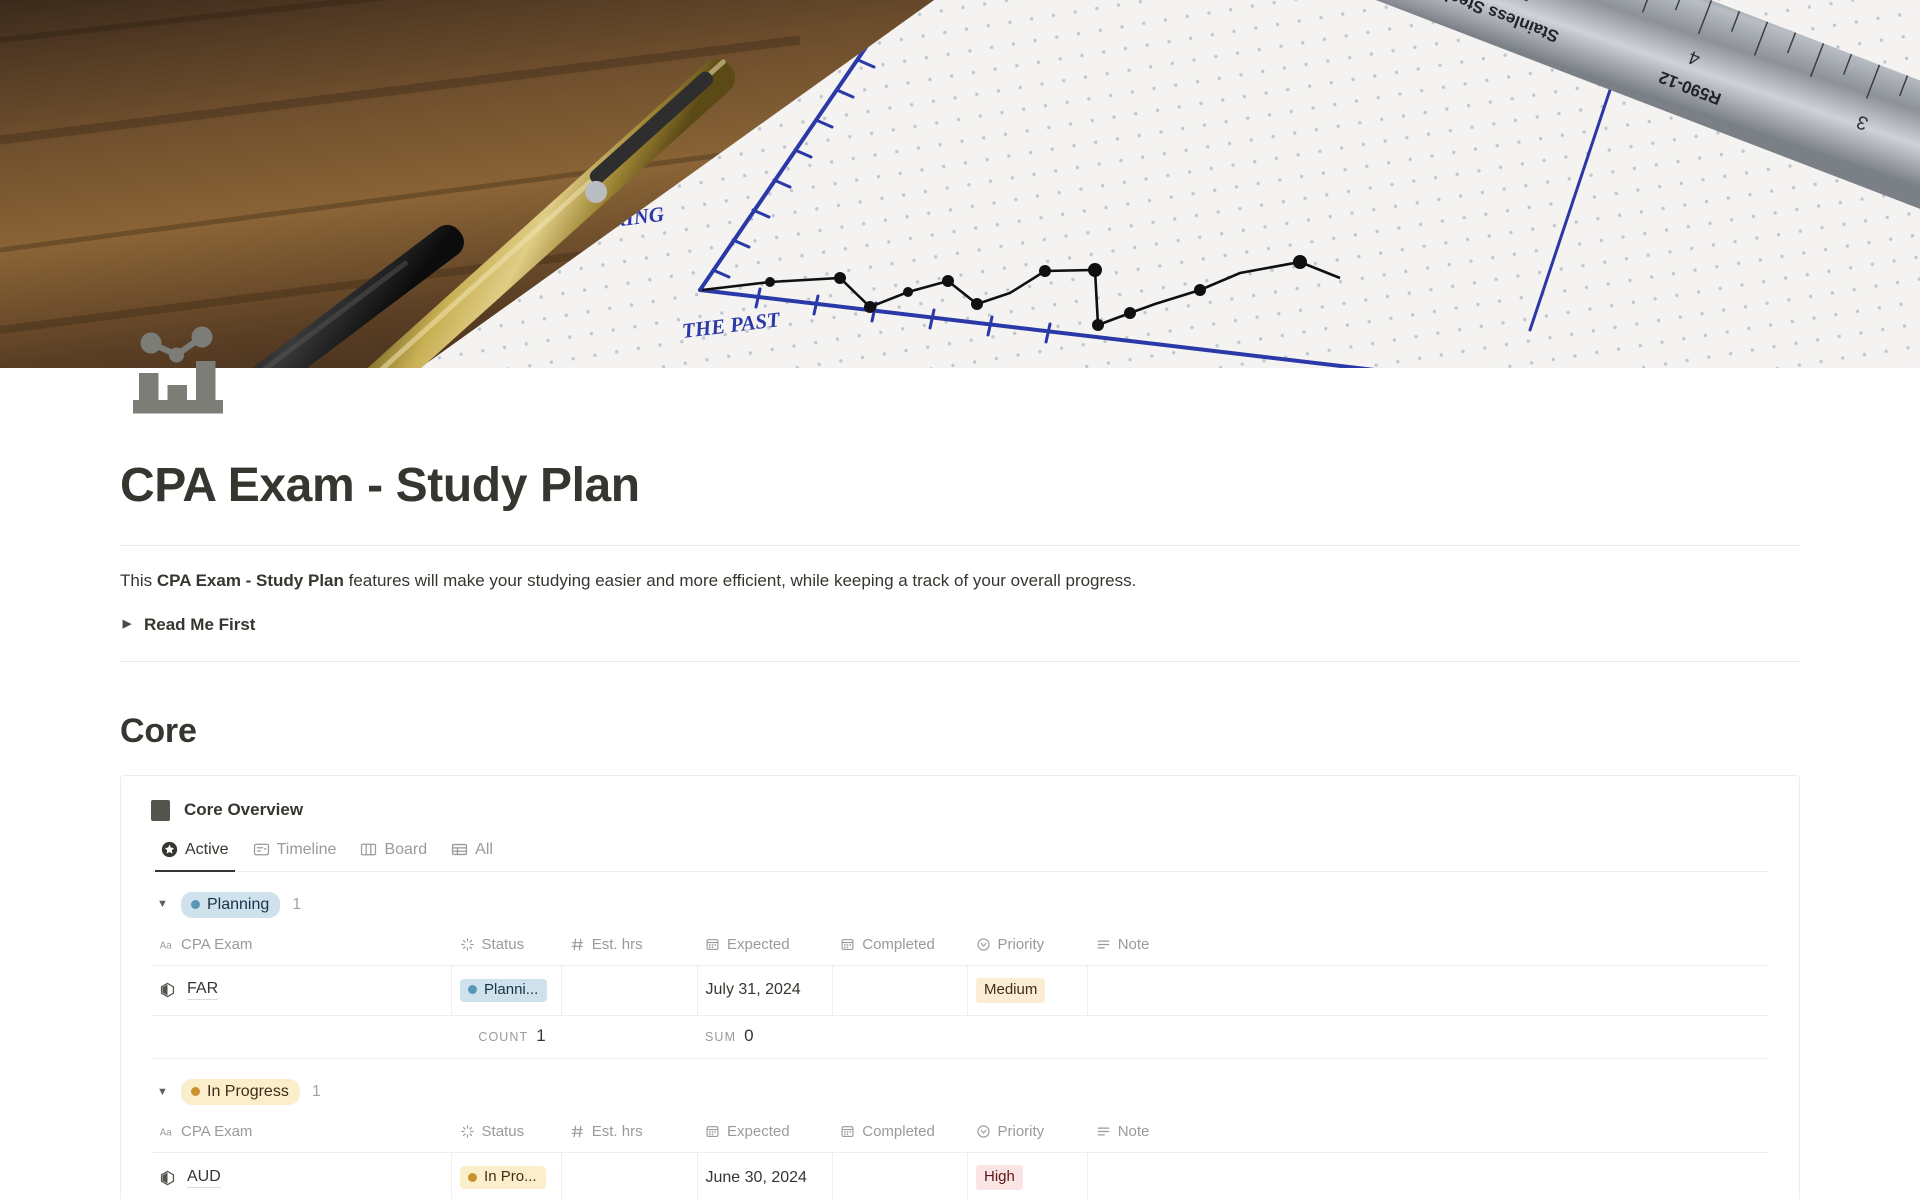  Describe the element at coordinates (1028, 990) in the screenshot. I see `cell-priority: Medium` at that location.